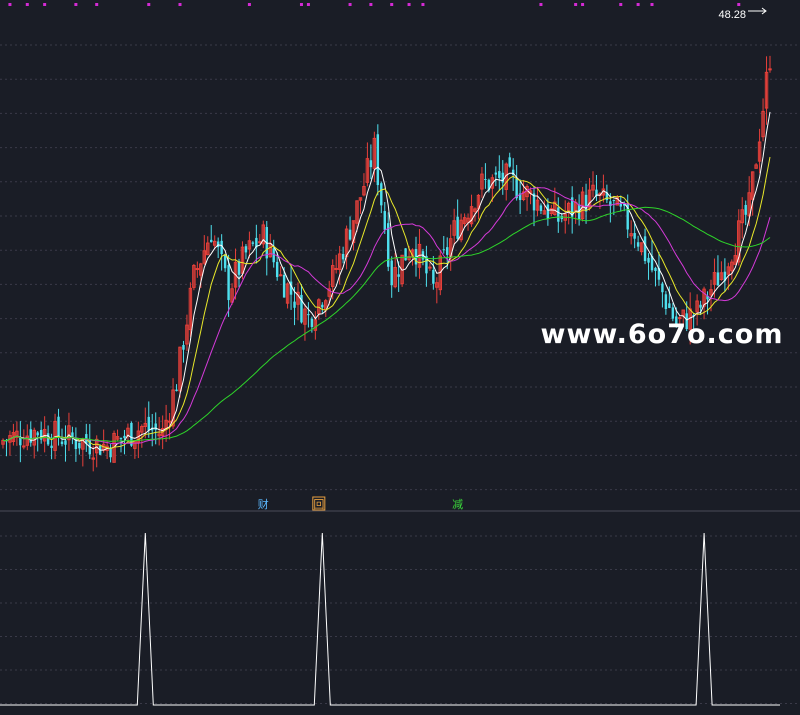  What do you see at coordinates (662, 334) in the screenshot?
I see `watermark-text: www.6o7o.com` at bounding box center [662, 334].